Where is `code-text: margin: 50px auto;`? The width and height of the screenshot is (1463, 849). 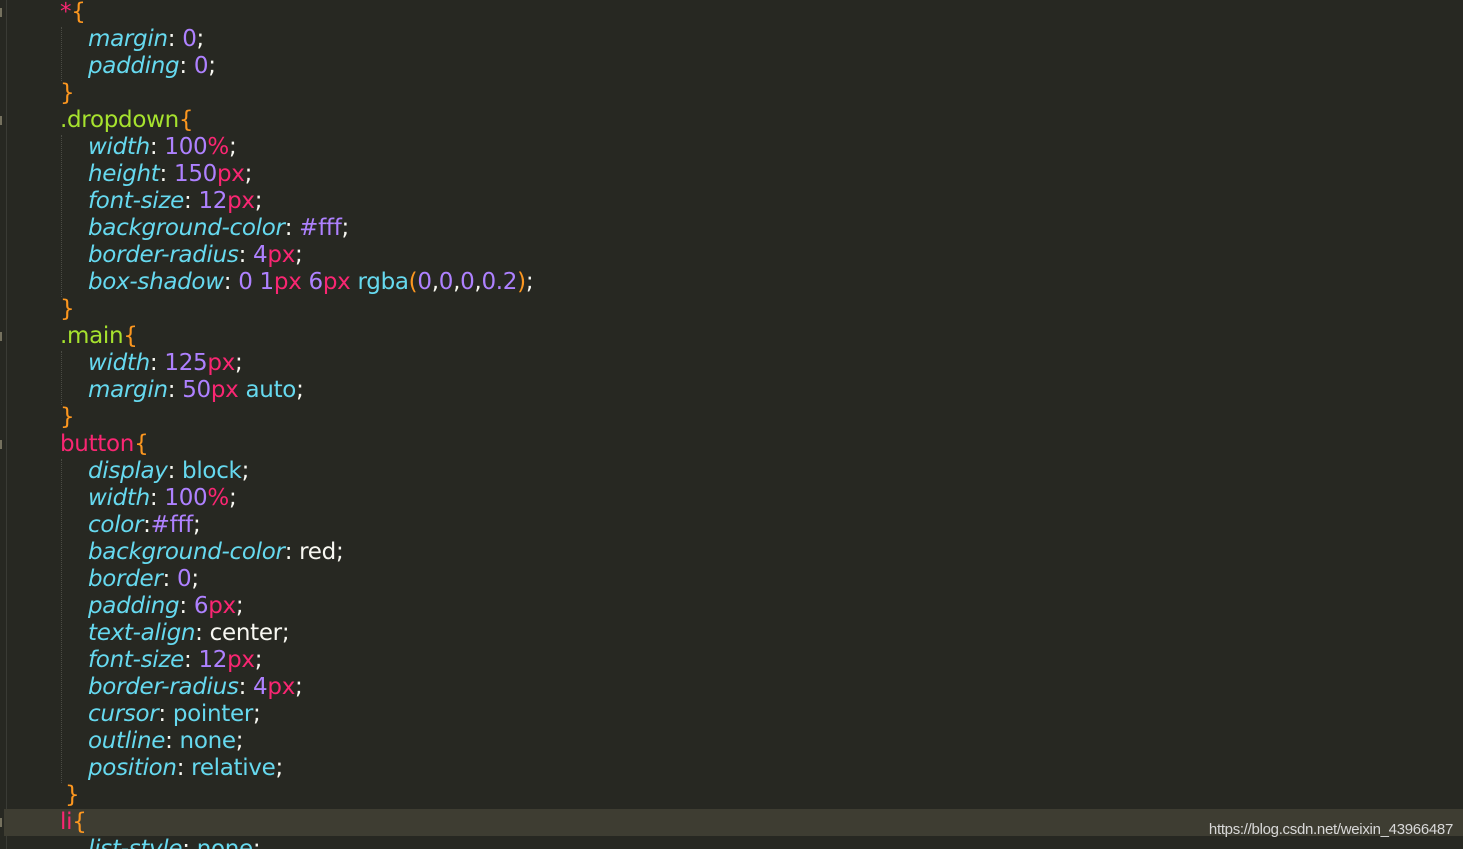
code-text: margin: 50px auto; is located at coordinates (196, 390).